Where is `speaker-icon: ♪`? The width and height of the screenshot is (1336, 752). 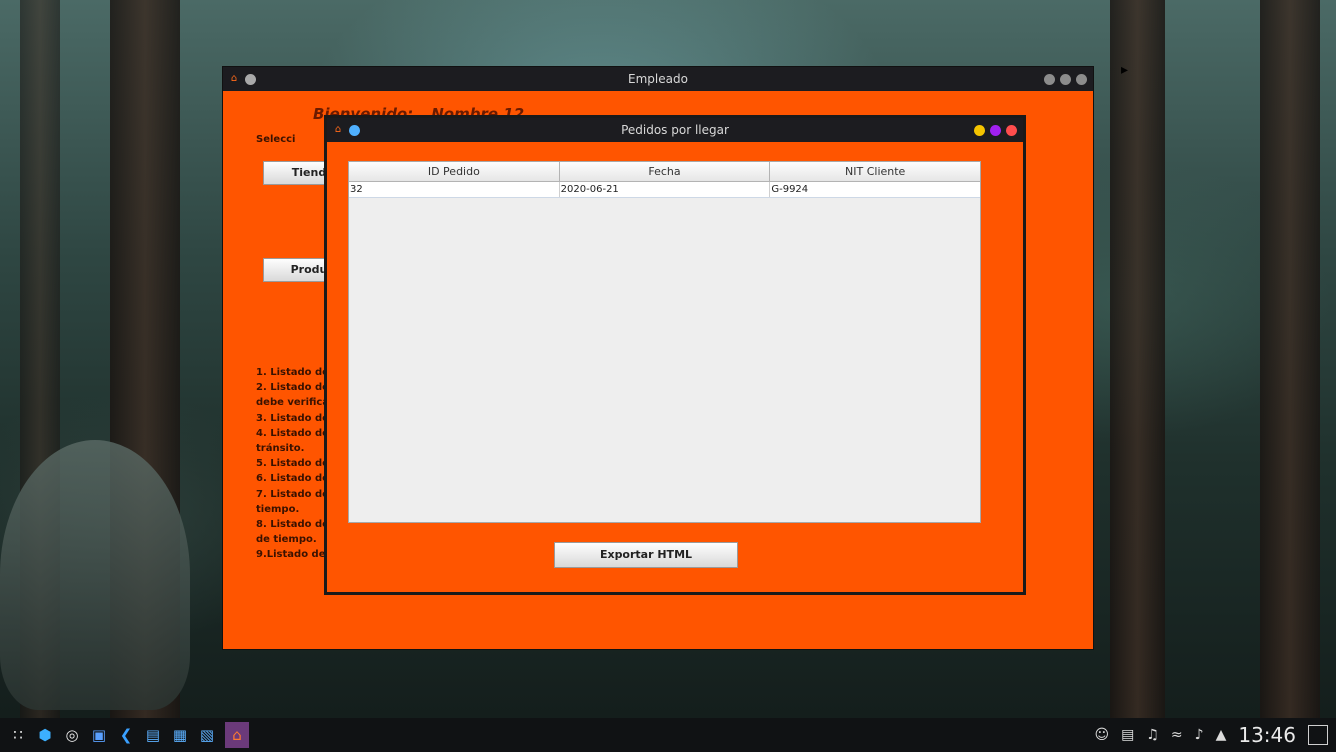
speaker-icon: ♪ is located at coordinates (1199, 735).